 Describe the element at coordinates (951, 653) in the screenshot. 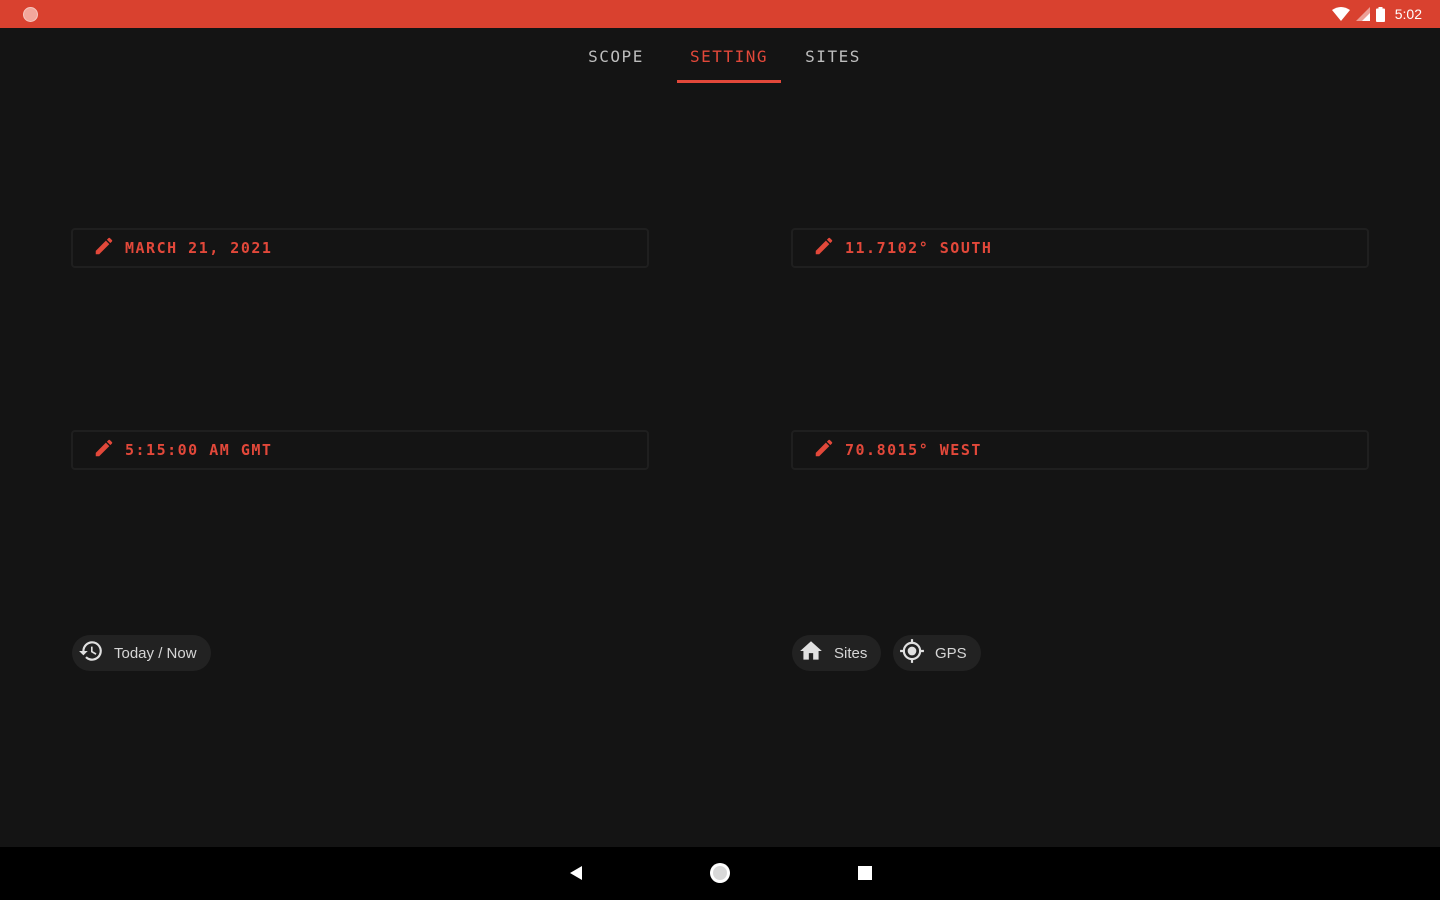

I see `gps-label: GPS` at that location.